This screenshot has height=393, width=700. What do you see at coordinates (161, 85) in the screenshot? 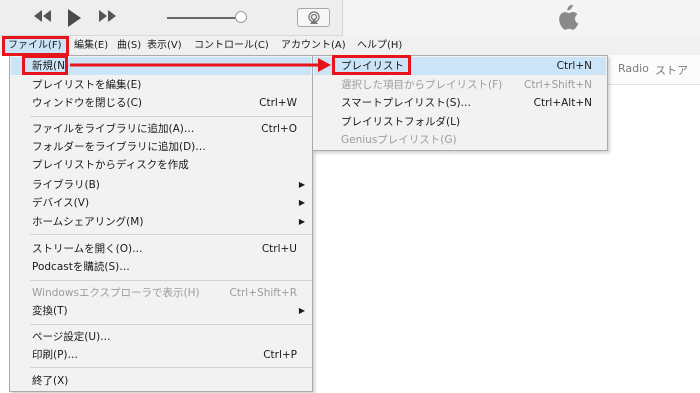
I see `menu-item-edit-playlist: プレイリストを編集(E)` at bounding box center [161, 85].